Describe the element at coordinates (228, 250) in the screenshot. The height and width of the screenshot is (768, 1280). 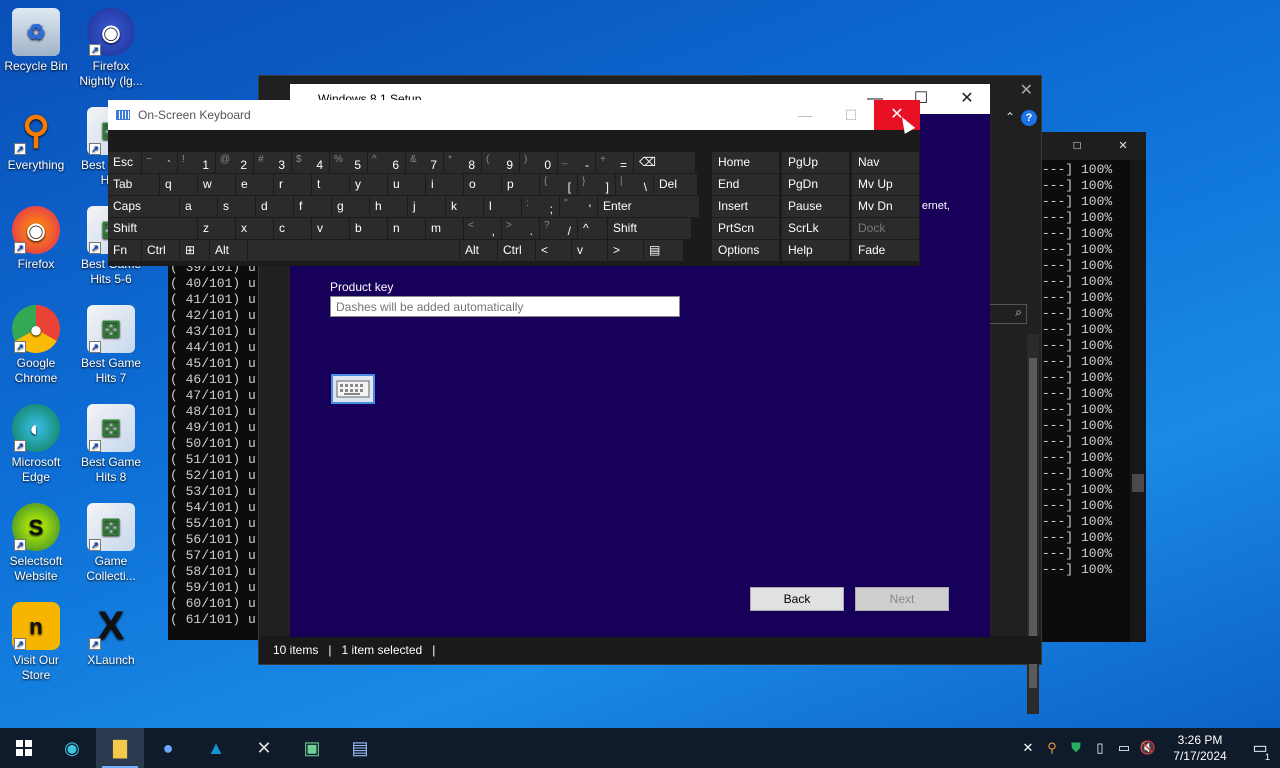
I see `osk-key: Alt` at that location.